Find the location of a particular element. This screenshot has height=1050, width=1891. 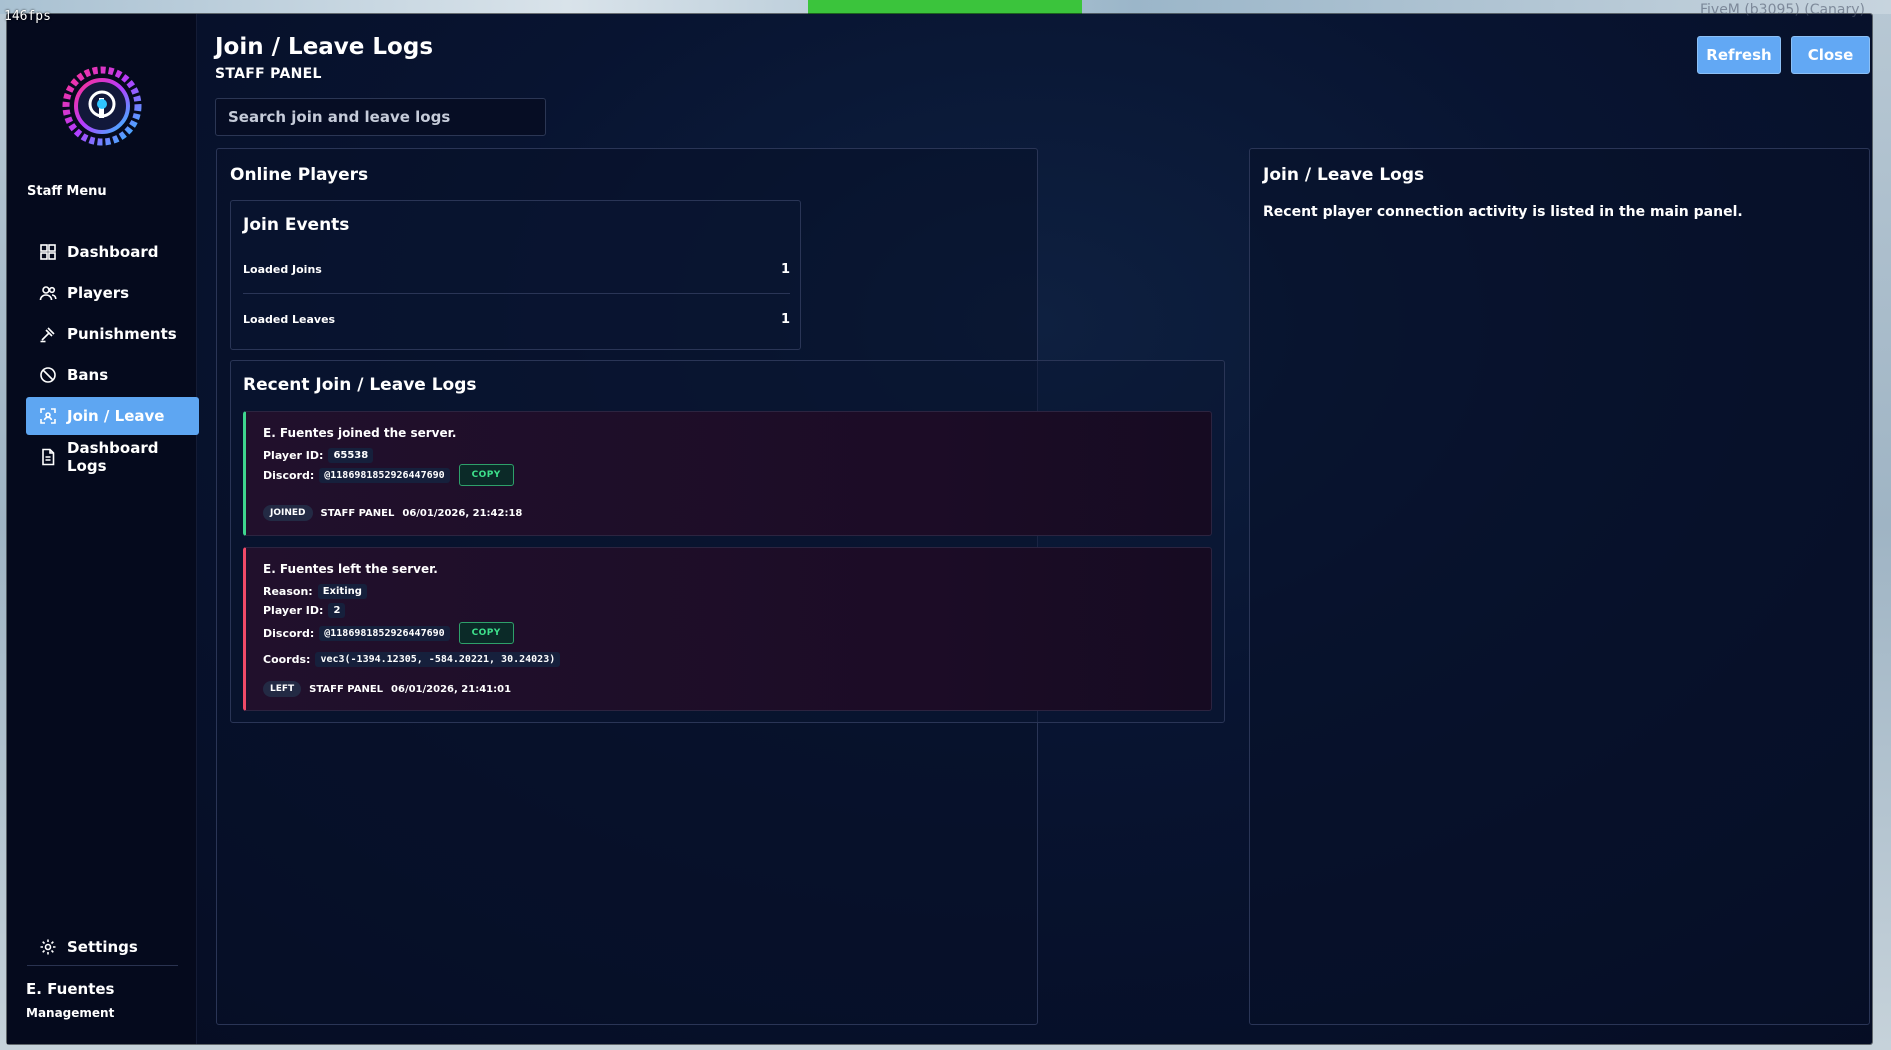

staff-menu-heading: Staff Menu is located at coordinates (67, 191).